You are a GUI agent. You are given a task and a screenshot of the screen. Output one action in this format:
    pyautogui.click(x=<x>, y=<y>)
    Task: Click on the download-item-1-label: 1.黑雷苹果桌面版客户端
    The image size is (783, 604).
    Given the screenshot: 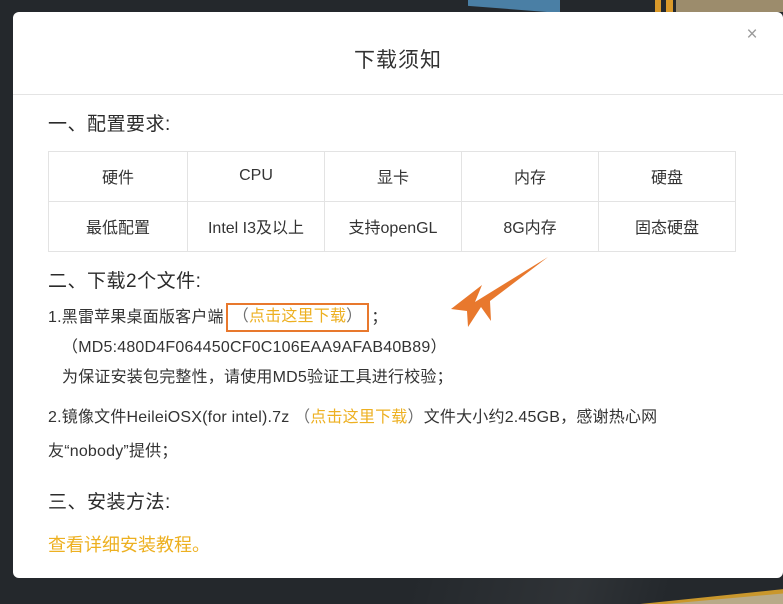 What is the action you would take?
    pyautogui.click(x=136, y=317)
    